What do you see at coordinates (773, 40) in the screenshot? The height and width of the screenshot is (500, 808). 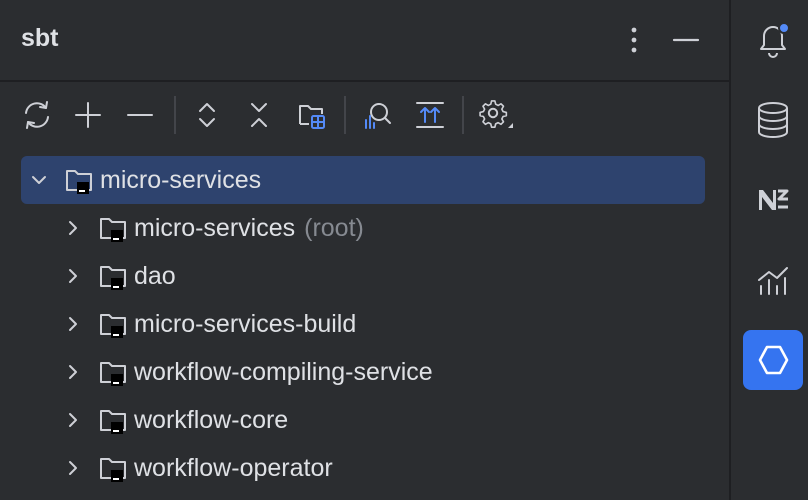 I see `notifications-icon` at bounding box center [773, 40].